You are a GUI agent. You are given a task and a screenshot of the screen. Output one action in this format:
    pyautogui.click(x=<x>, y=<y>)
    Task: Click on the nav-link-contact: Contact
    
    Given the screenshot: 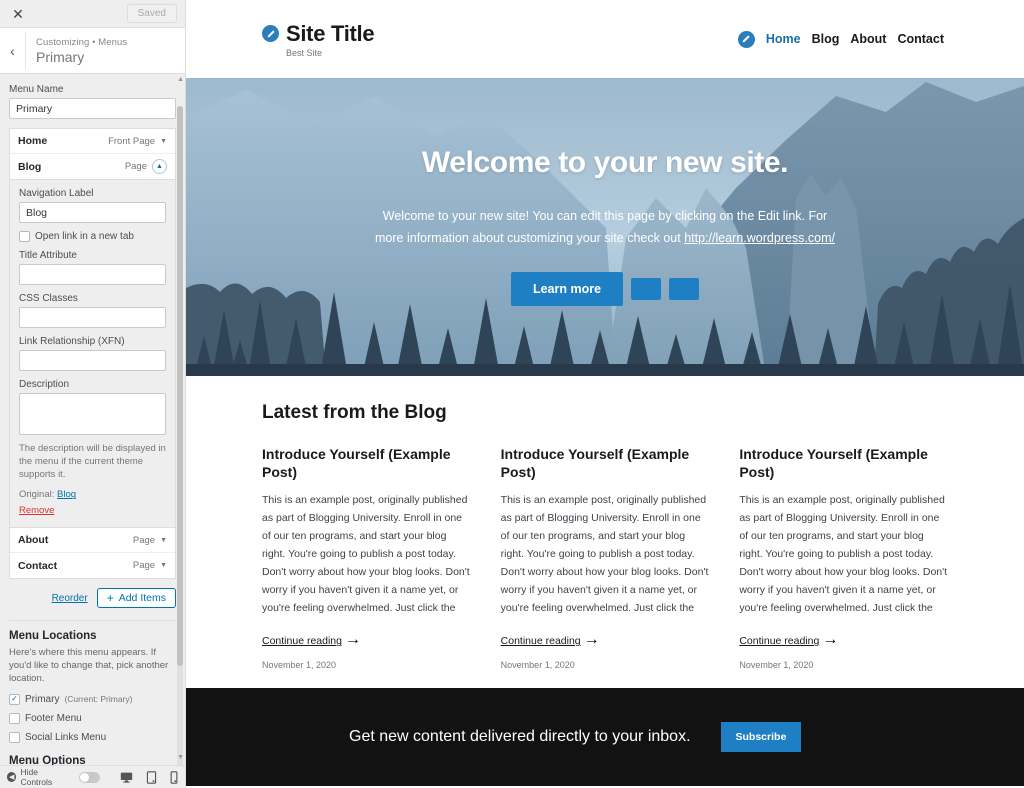 What is the action you would take?
    pyautogui.click(x=920, y=39)
    